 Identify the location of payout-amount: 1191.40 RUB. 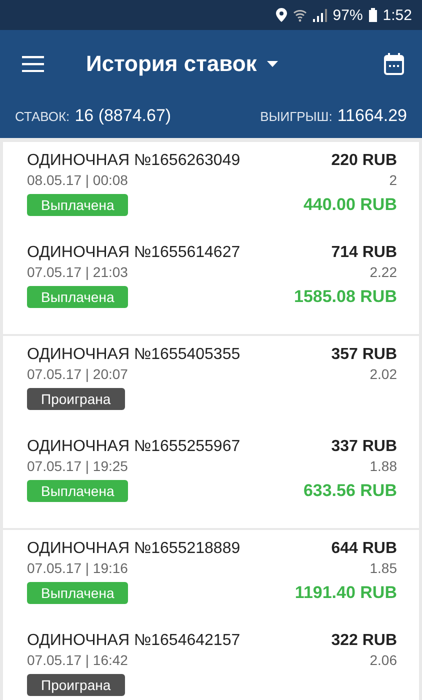
(345, 593).